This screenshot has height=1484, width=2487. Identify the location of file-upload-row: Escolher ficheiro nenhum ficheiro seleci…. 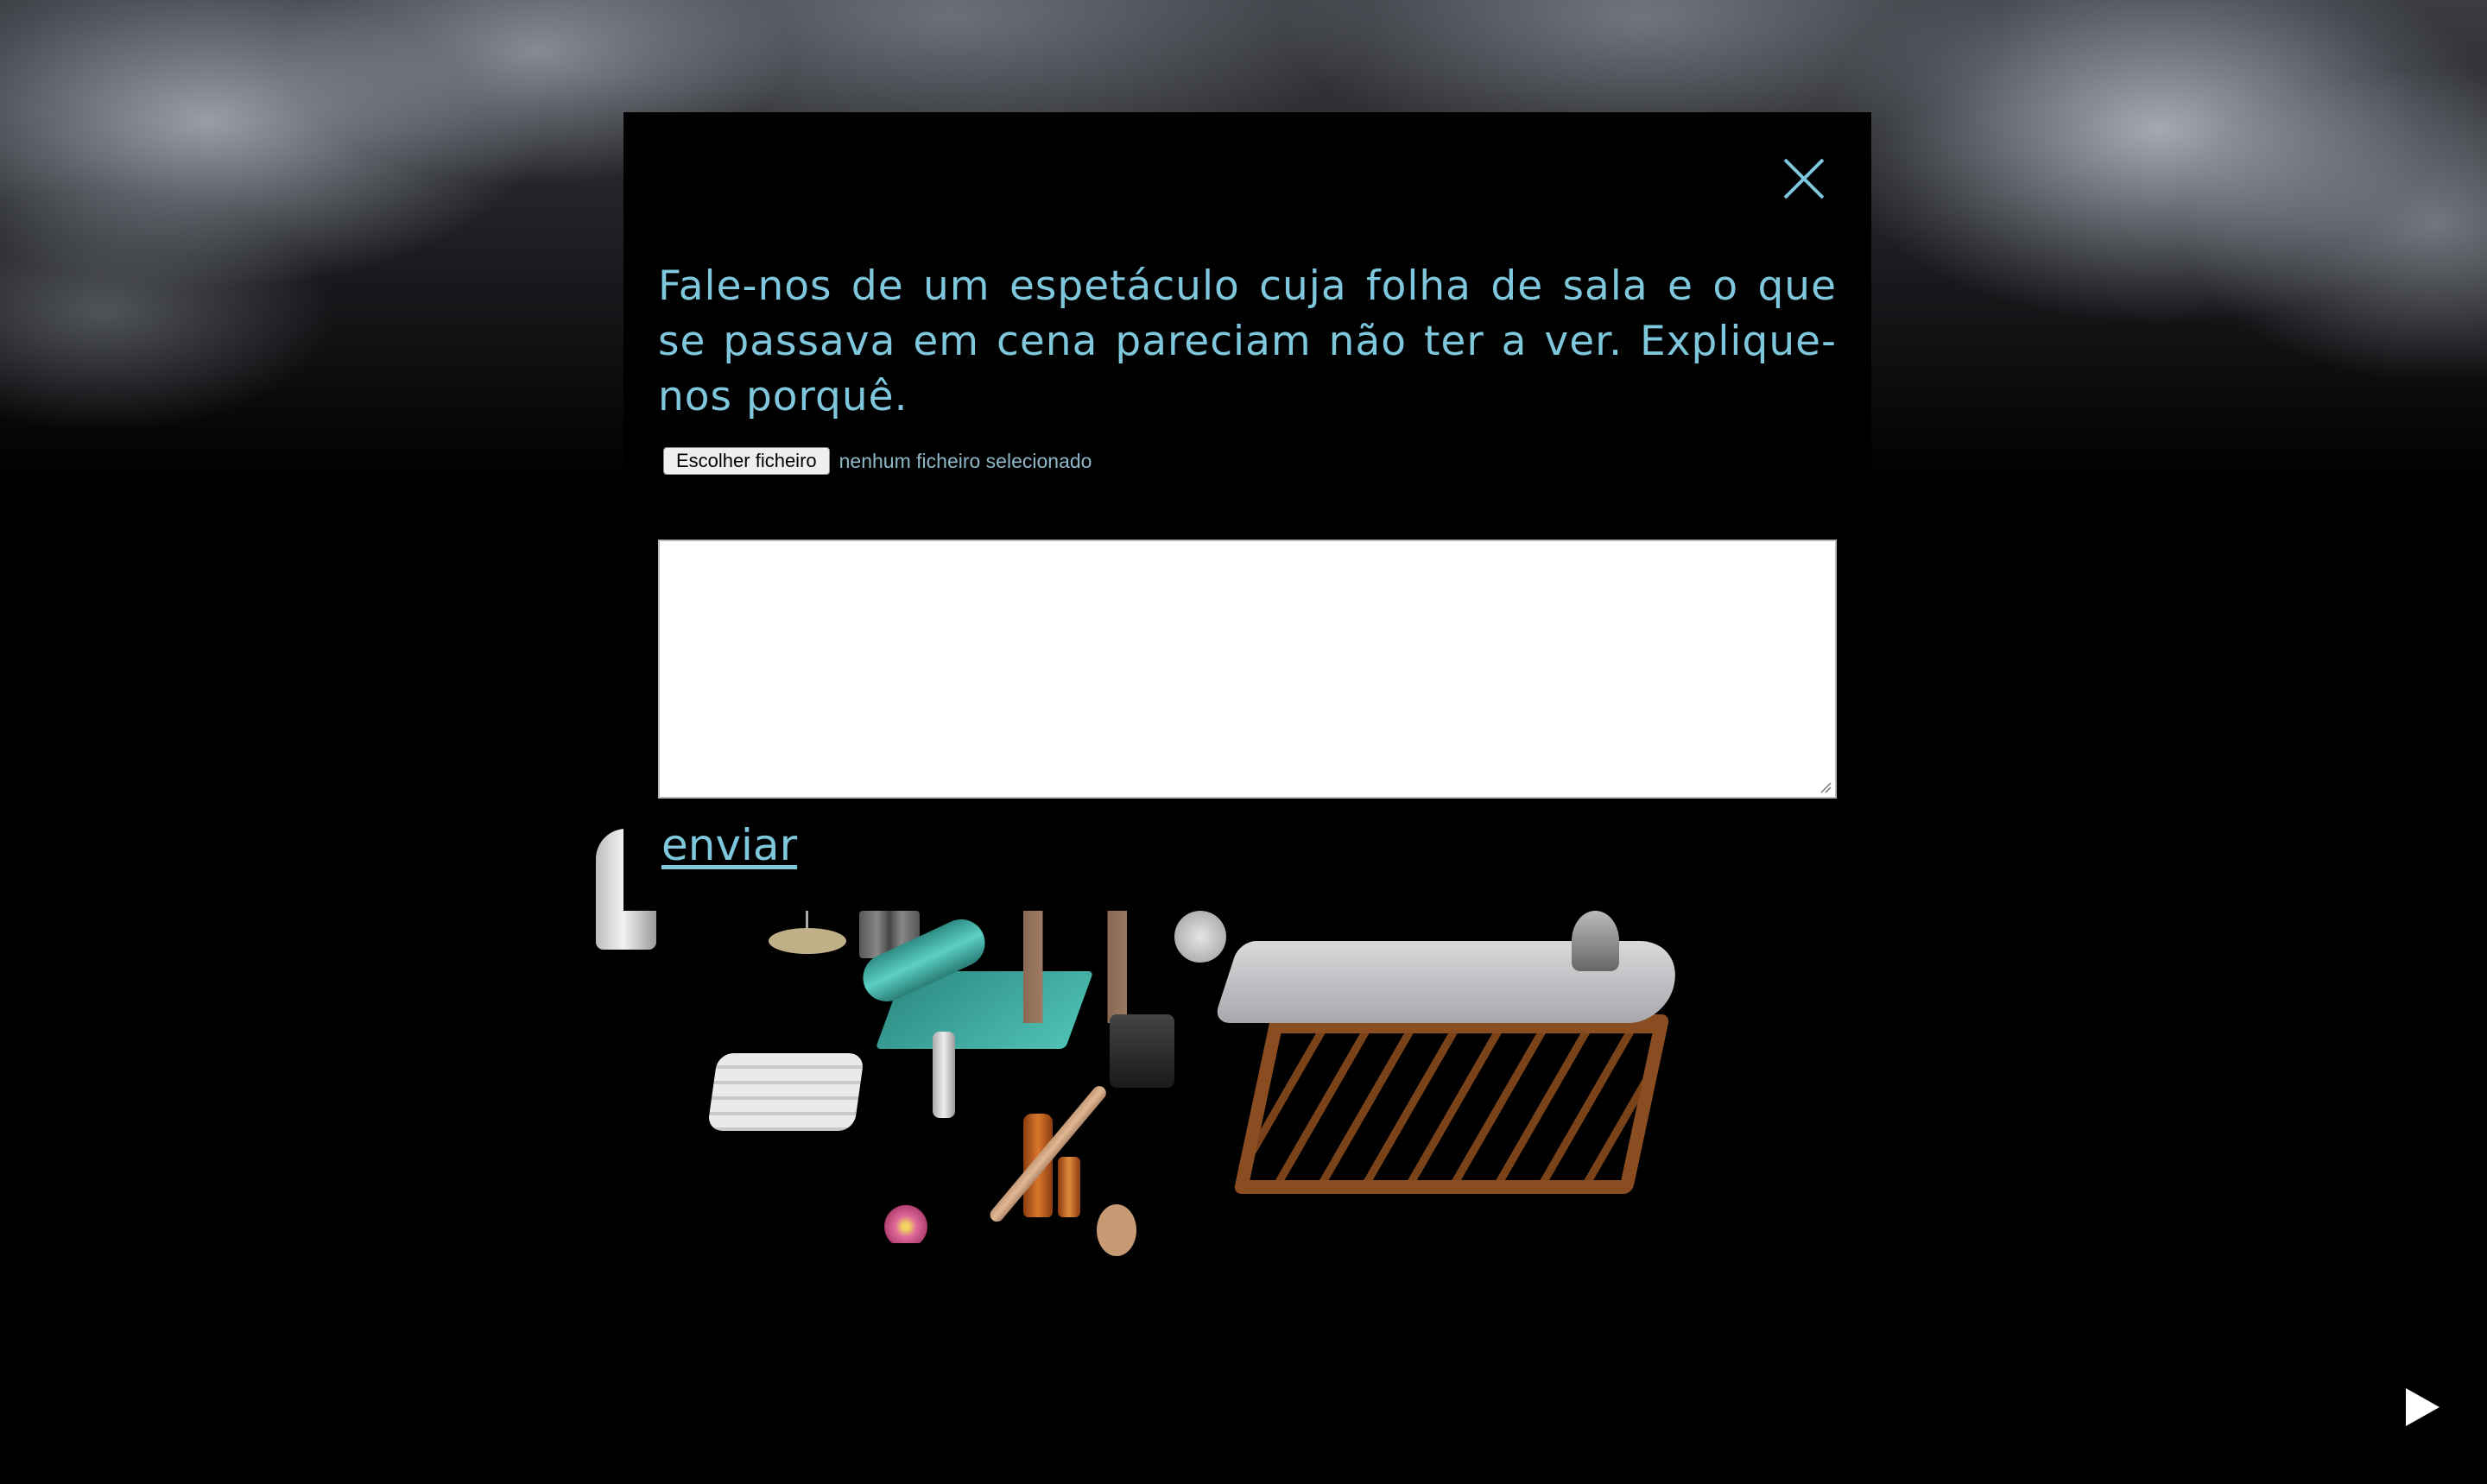
(878, 461).